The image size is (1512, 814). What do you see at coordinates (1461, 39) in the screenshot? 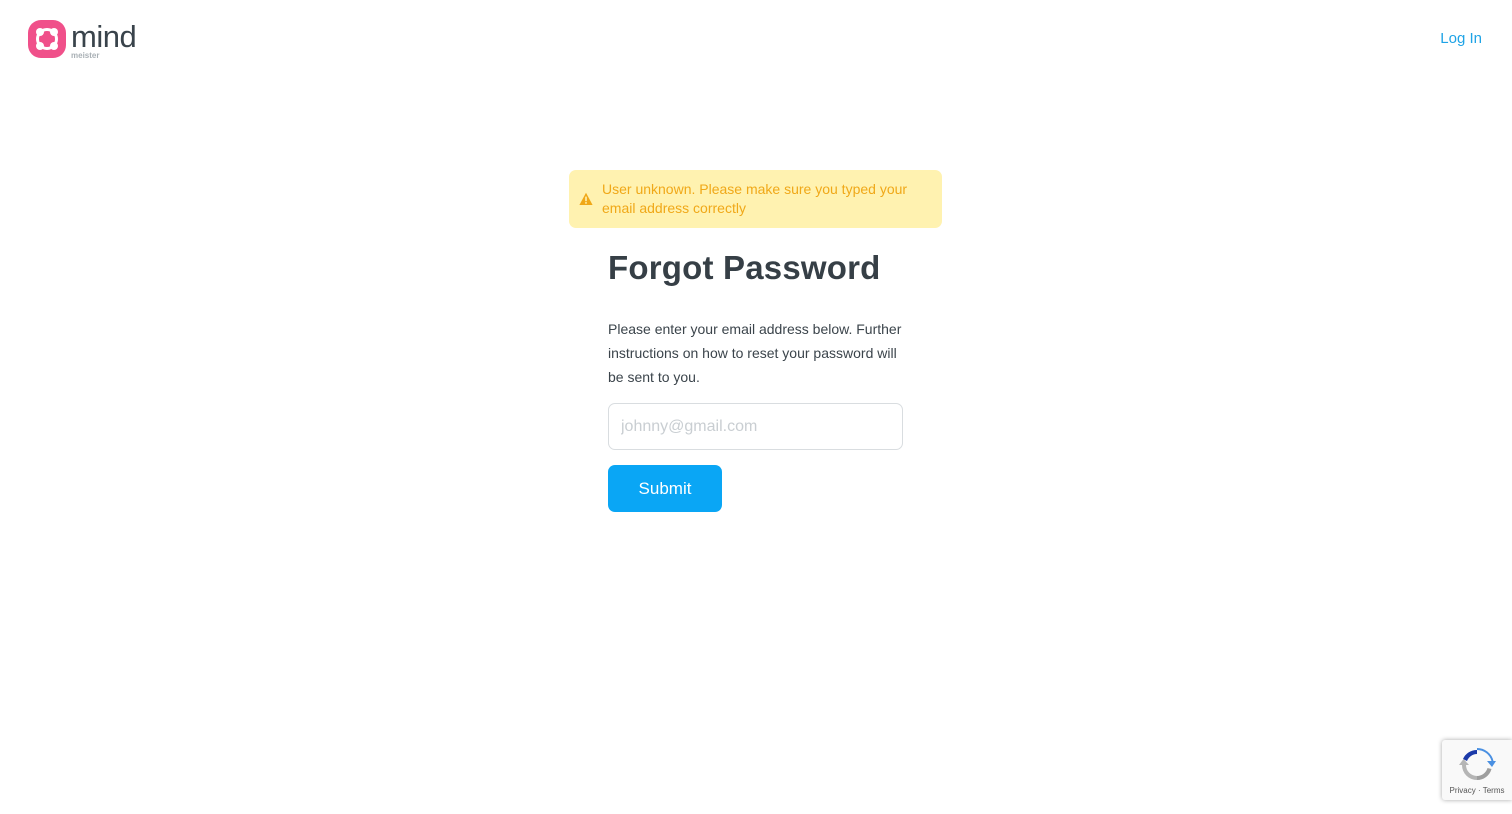
I see `login-link: Log In` at bounding box center [1461, 39].